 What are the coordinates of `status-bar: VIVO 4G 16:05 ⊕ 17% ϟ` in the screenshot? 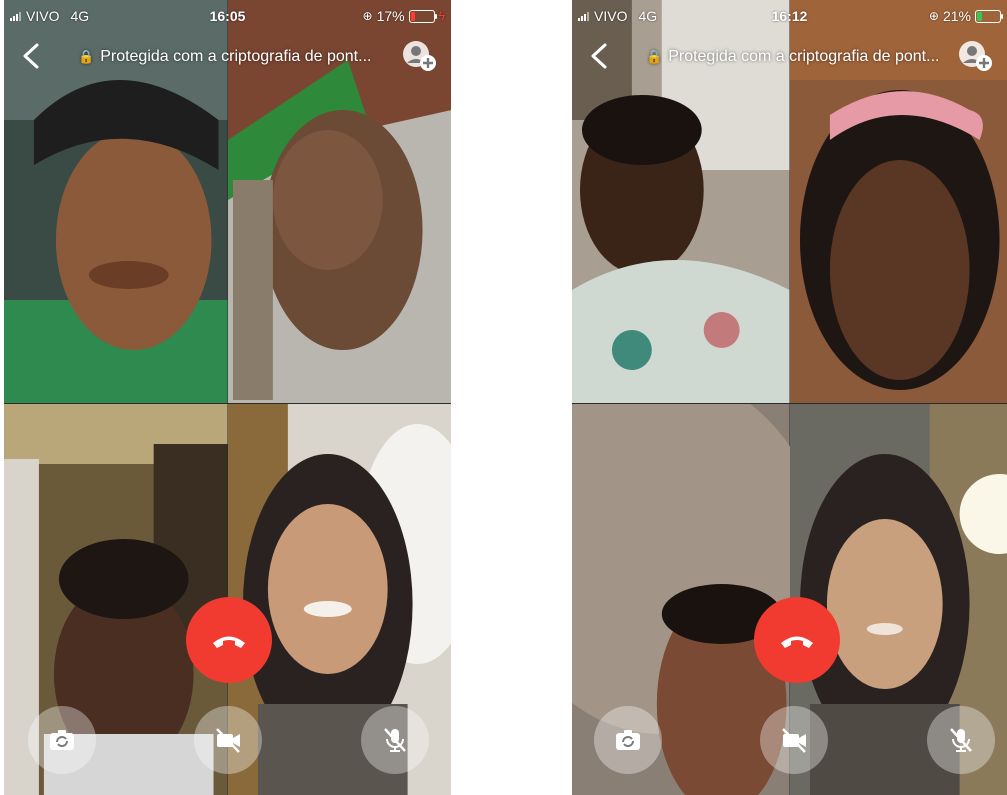 It's located at (227, 16).